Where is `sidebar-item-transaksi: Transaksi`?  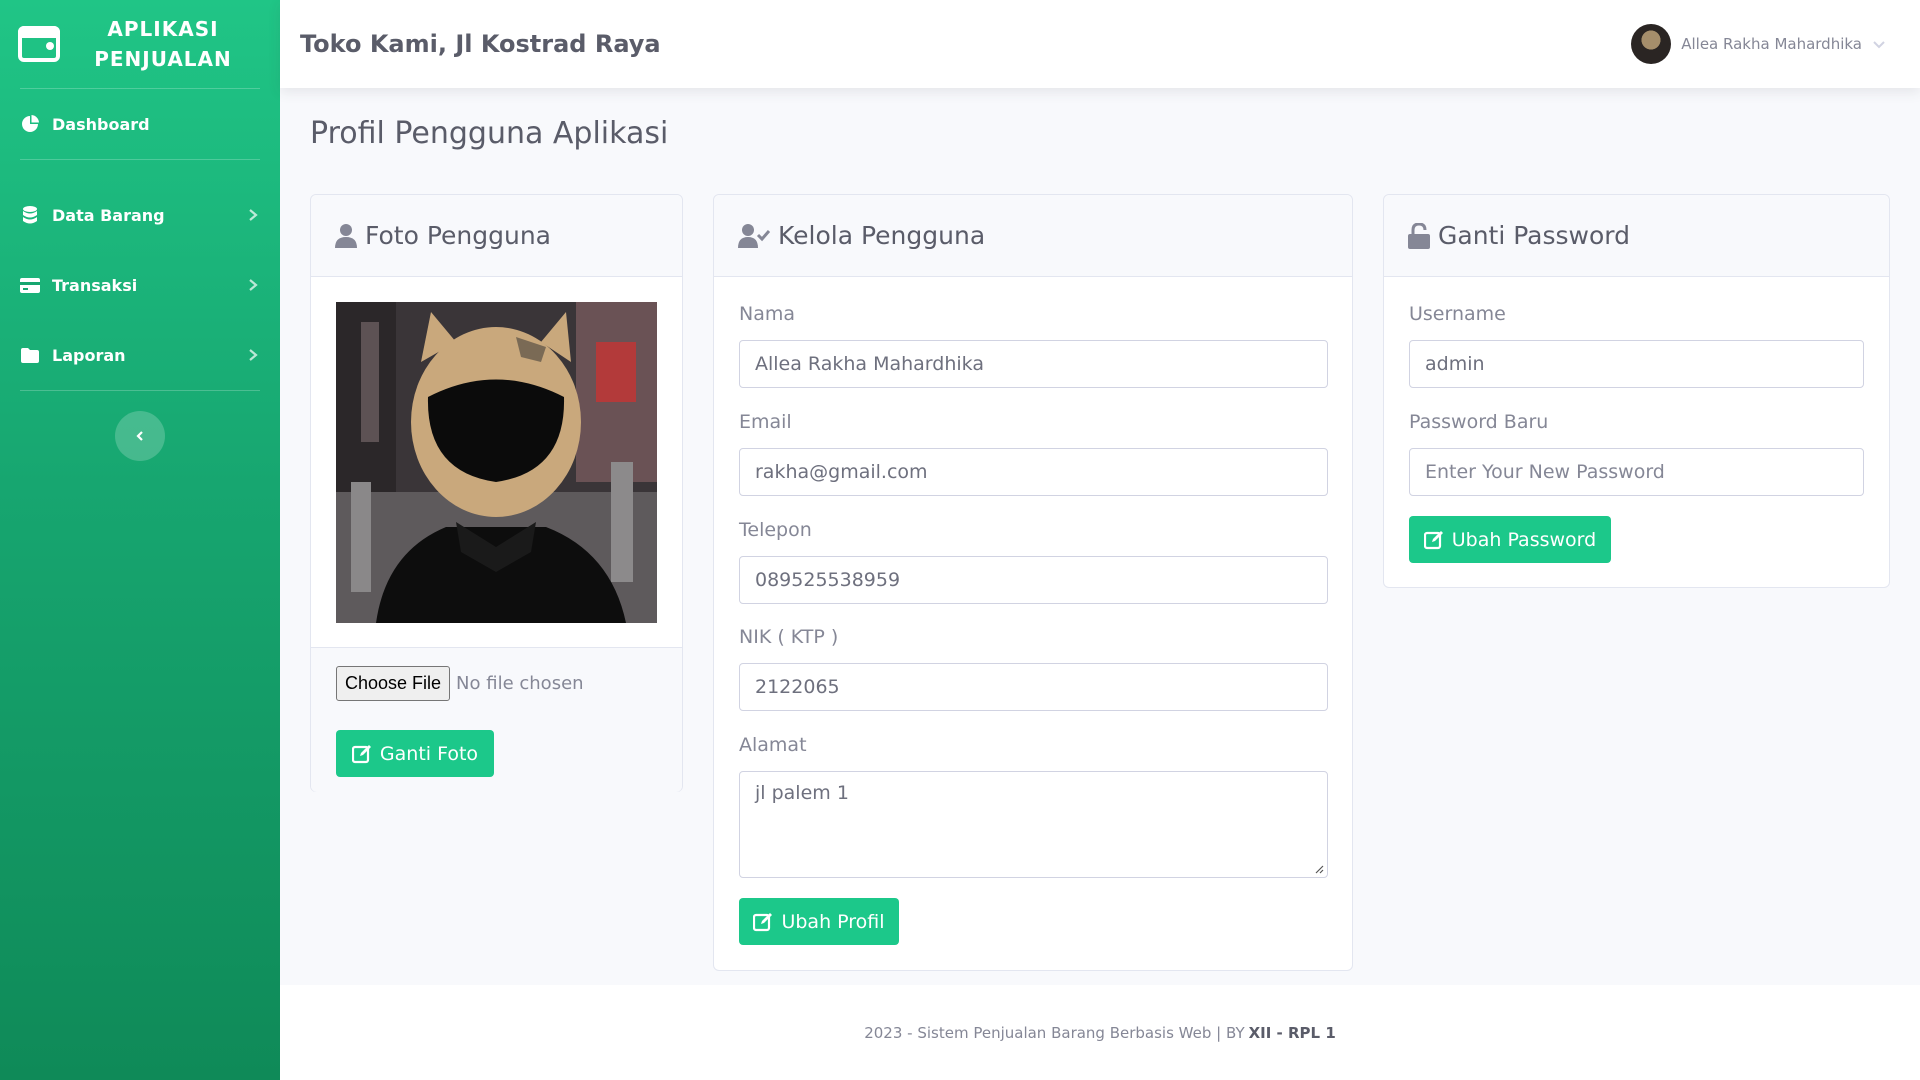
sidebar-item-transaksi: Transaksi is located at coordinates (140, 285).